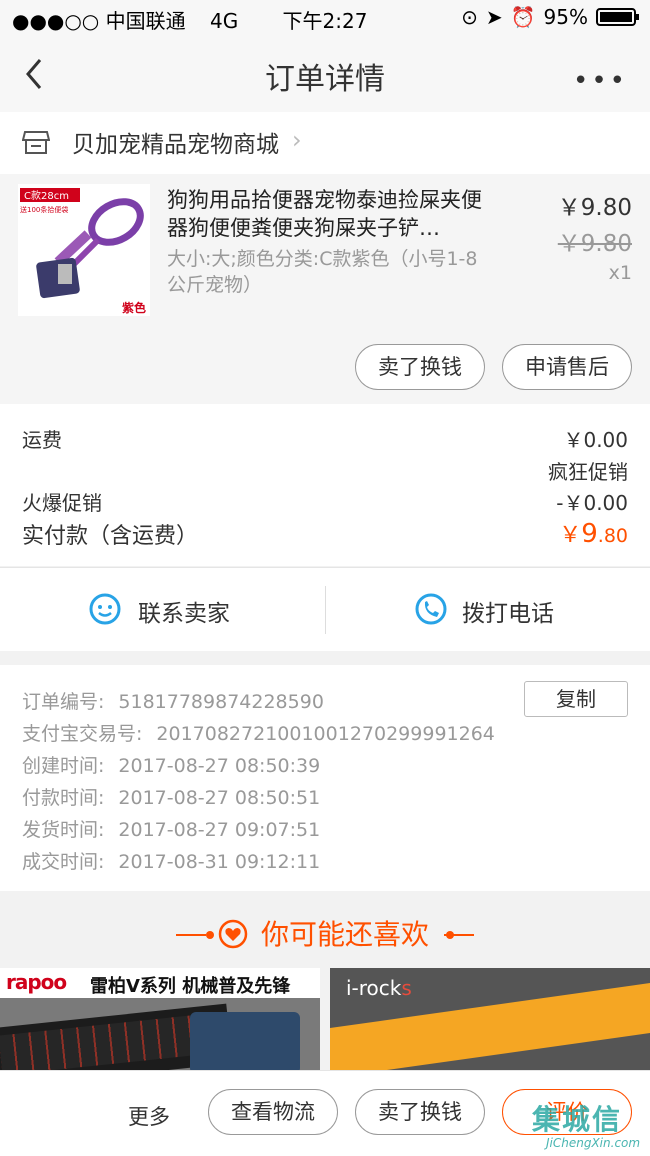 Image resolution: width=650 pixels, height=1156 pixels. Describe the element at coordinates (593, 1143) in the screenshot. I see `watermark-url: JiChengXin.com` at that location.